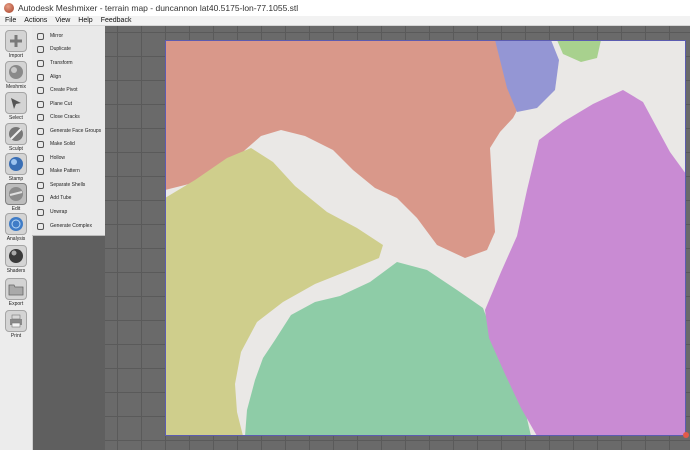 Image resolution: width=690 pixels, height=450 pixels. I want to click on tool-import-label: Import, so click(16, 56).